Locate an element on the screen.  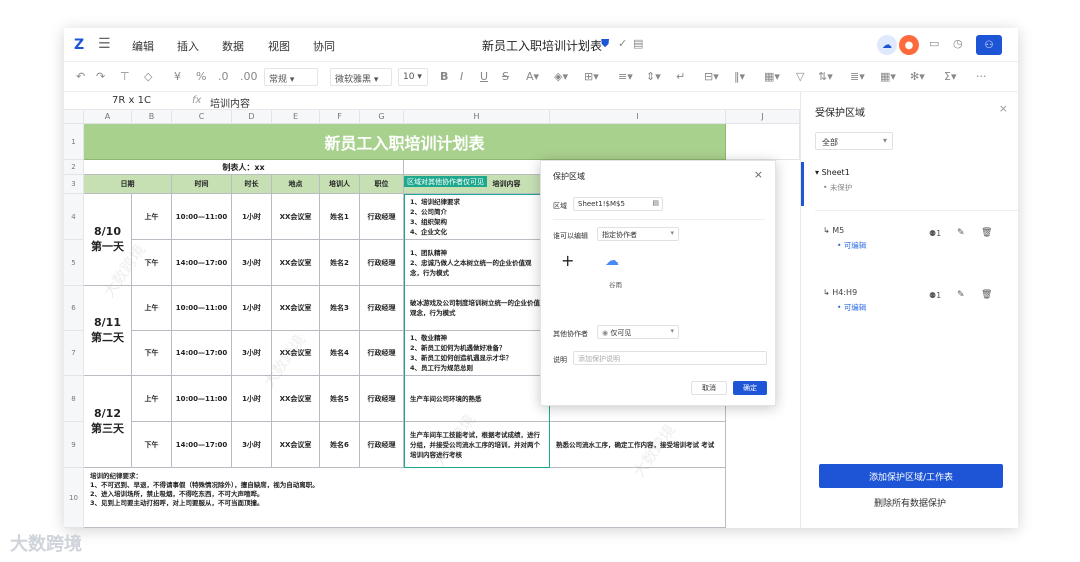
trainer-cell: 姓名5 is located at coordinates (340, 399).